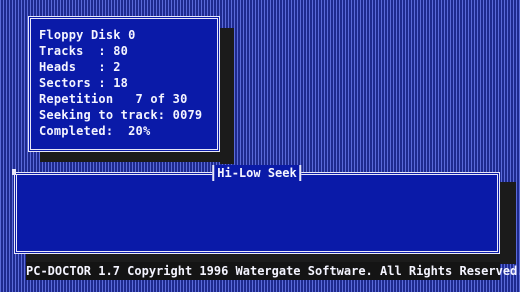 The width and height of the screenshot is (520, 292). I want to click on seeking-track-line: Seeking to track: 0079, so click(121, 115).